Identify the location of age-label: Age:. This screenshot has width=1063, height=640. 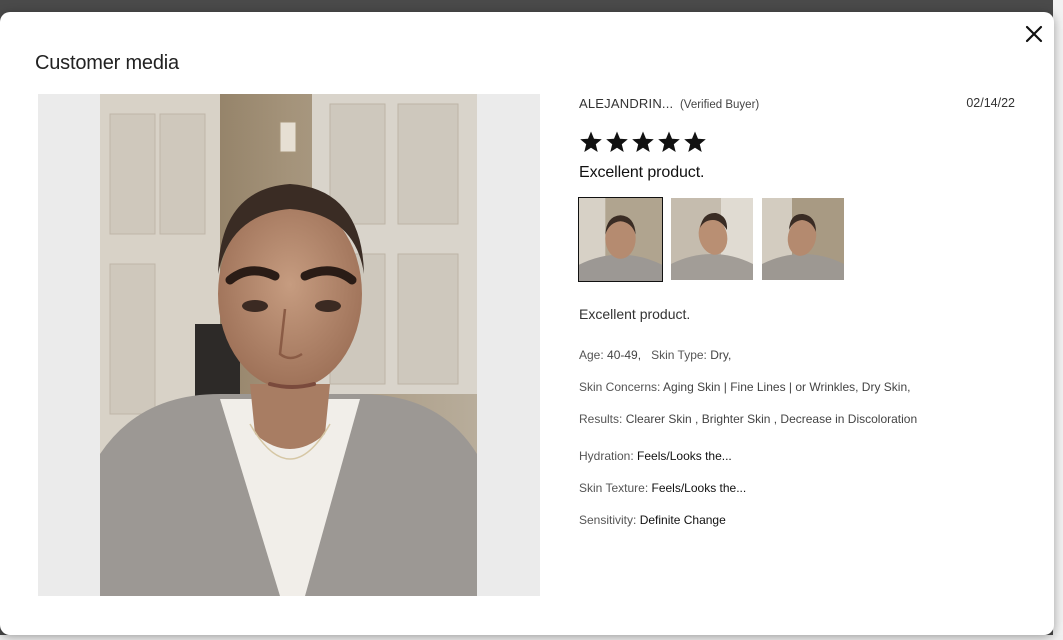
(591, 355).